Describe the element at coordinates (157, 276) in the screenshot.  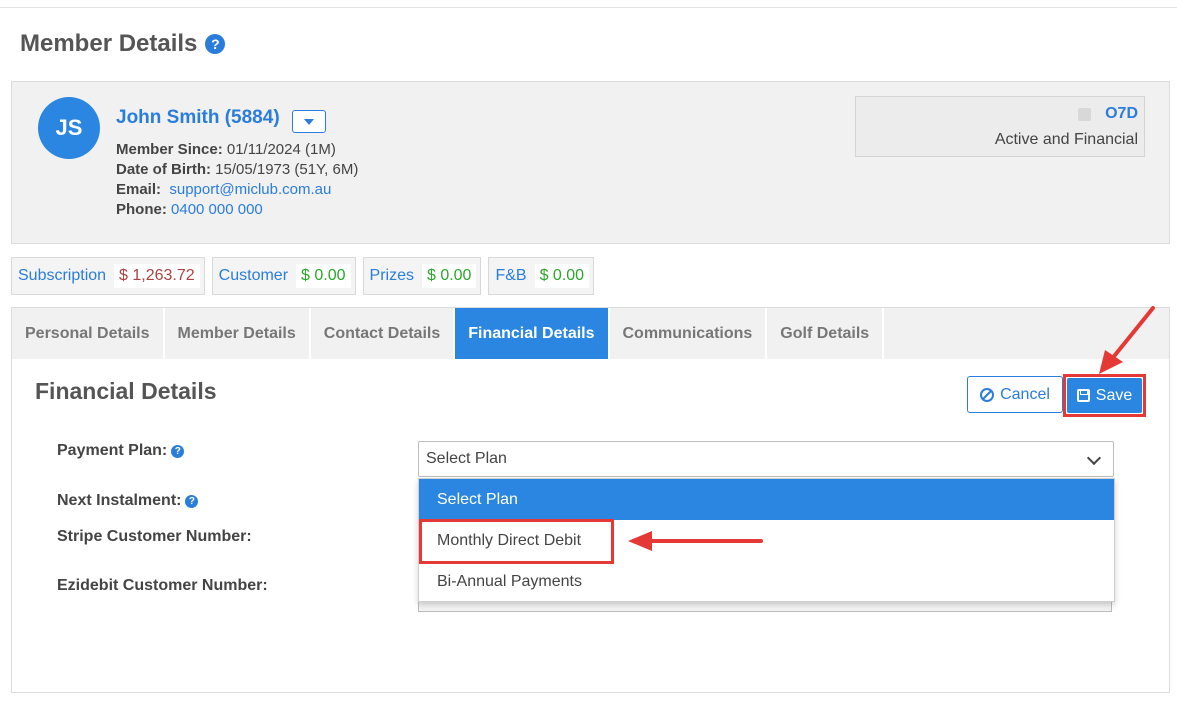
I see `balance-value: $ 1,263.72` at that location.